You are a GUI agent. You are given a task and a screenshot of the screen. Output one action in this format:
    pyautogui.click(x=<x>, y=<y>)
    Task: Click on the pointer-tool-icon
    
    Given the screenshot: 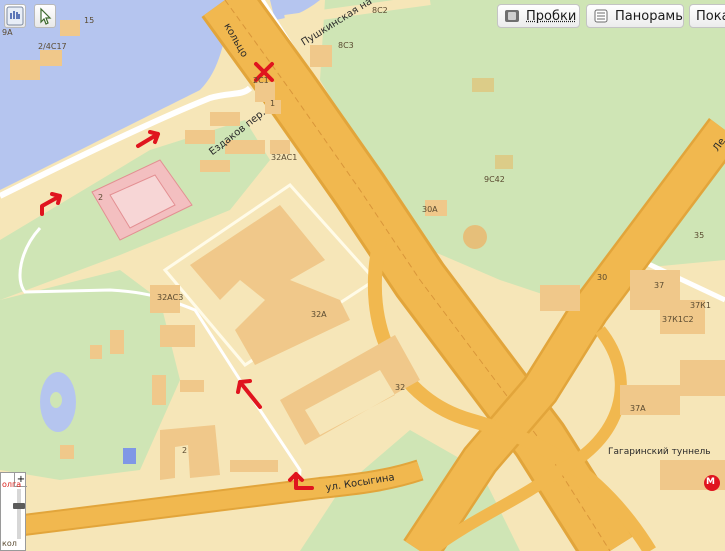 What is the action you would take?
    pyautogui.click(x=46, y=16)
    